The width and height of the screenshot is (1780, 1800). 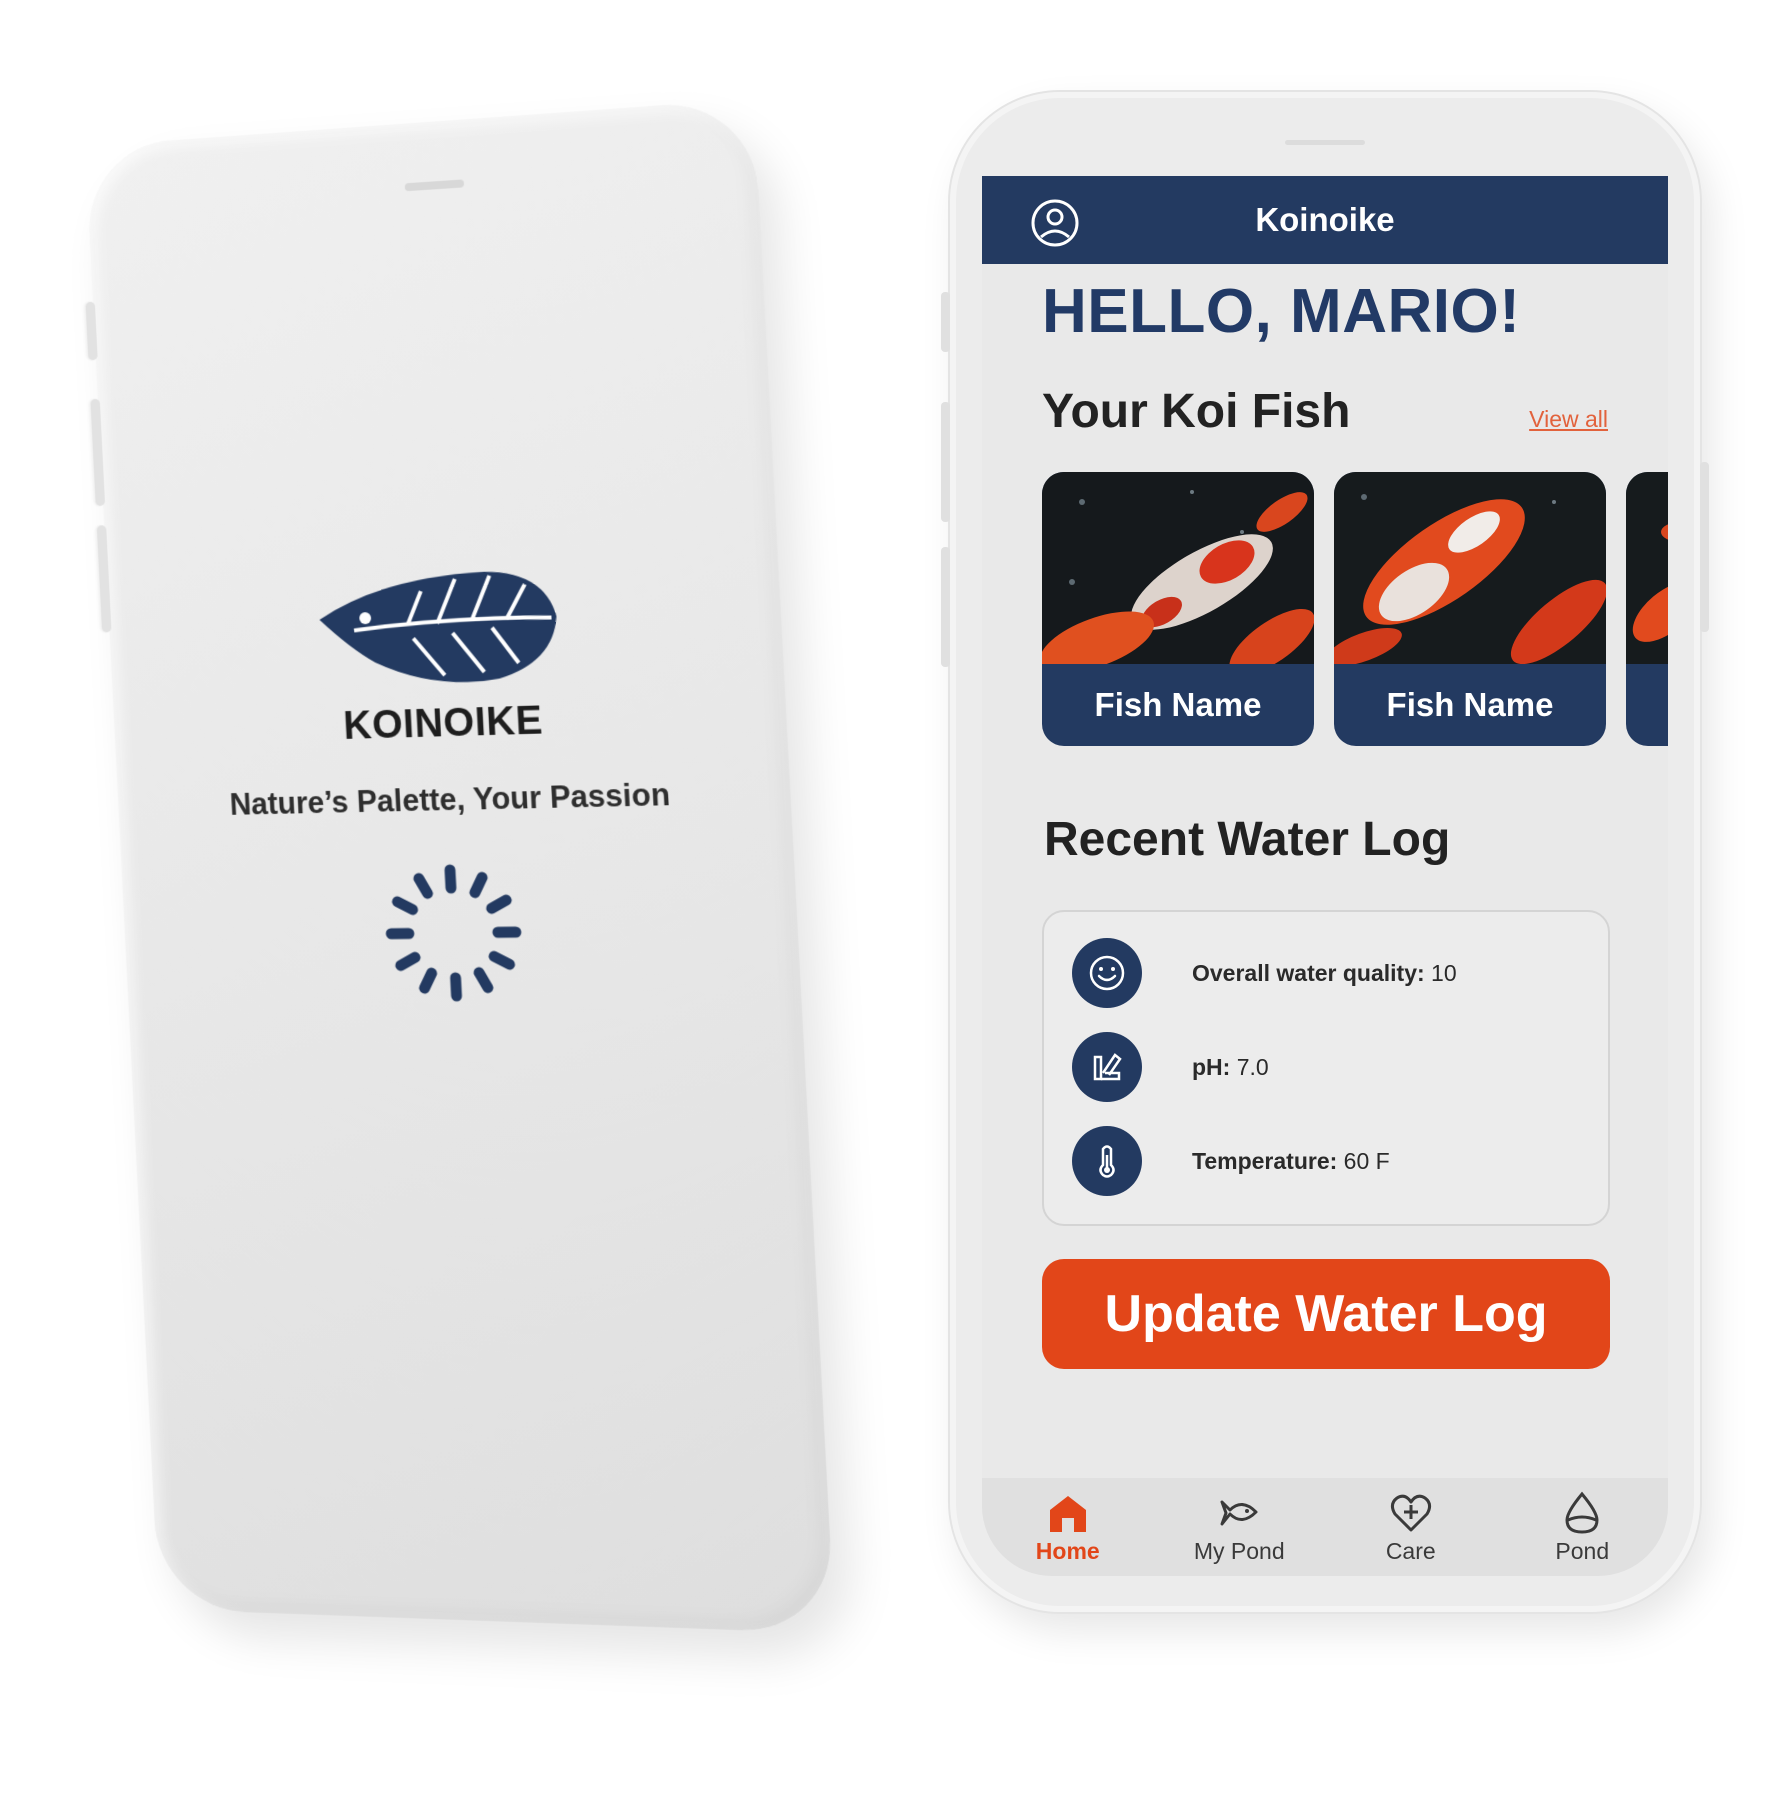 I want to click on nav-label-pond: Pond, so click(x=1582, y=1550).